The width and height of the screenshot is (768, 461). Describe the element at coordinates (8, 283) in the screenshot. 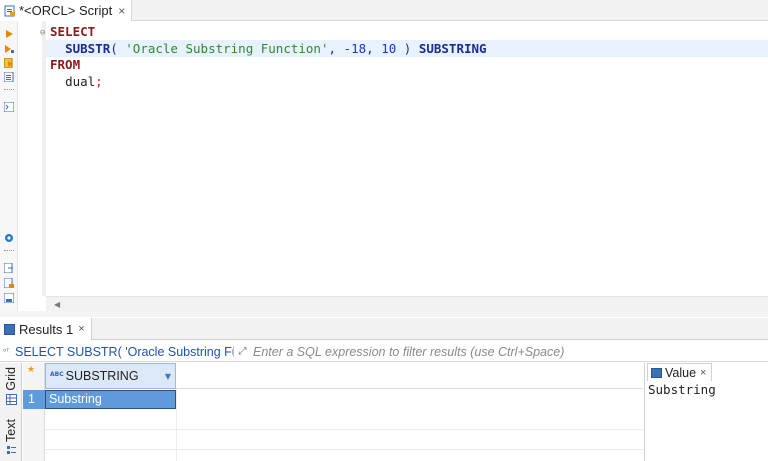

I see `import-icon` at that location.